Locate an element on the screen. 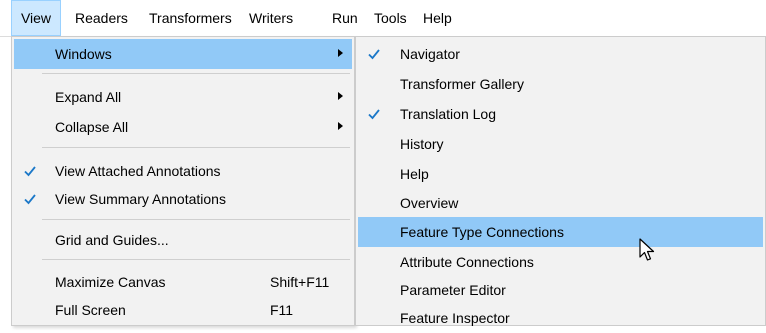  menu-item-label: Collapse All is located at coordinates (92, 127).